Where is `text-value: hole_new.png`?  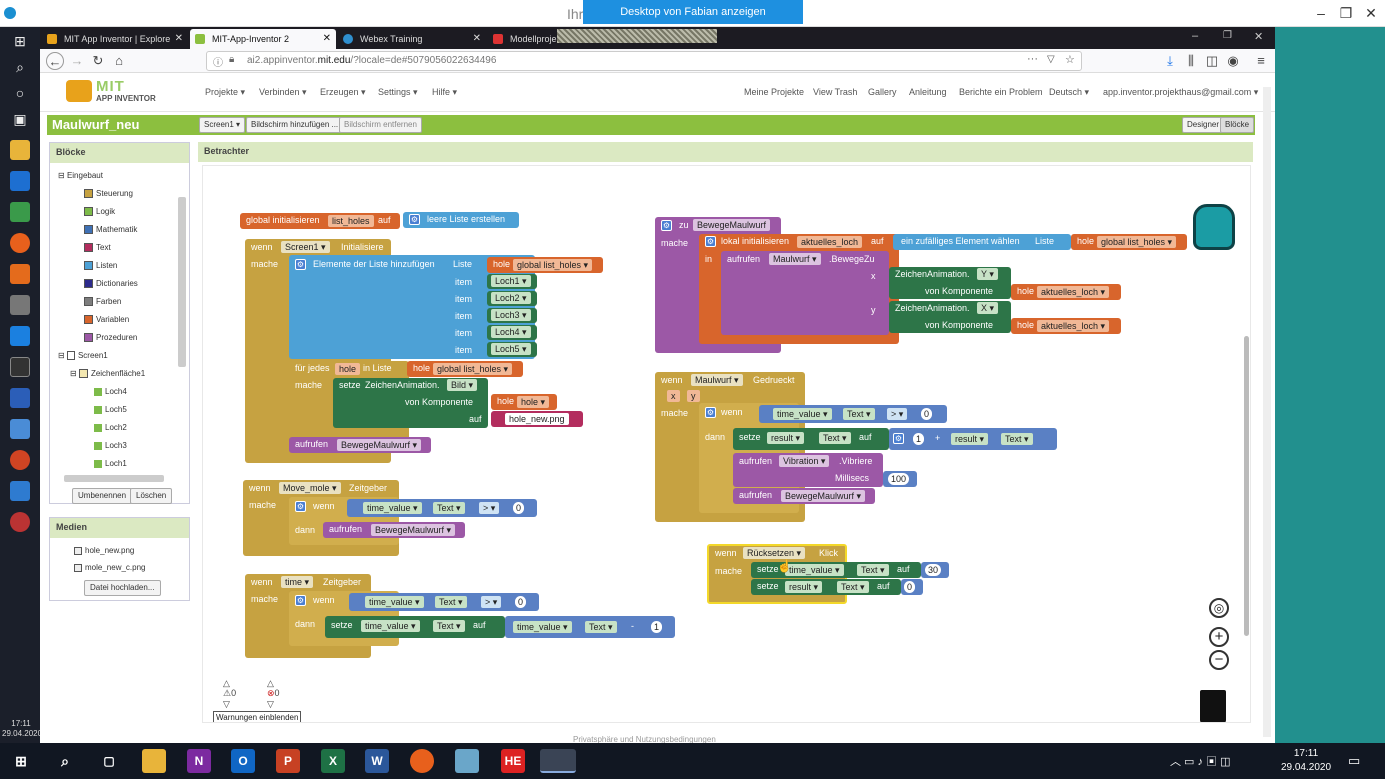 text-value: hole_new.png is located at coordinates (537, 419).